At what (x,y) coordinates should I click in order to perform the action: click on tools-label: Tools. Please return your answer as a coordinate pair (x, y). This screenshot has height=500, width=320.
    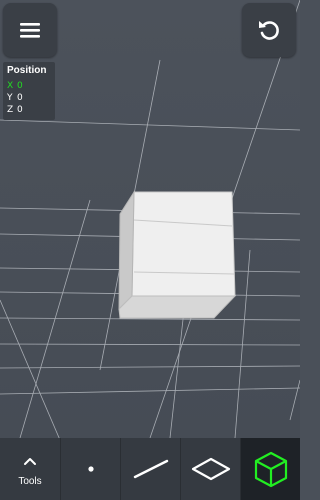
    Looking at the image, I should click on (30, 481).